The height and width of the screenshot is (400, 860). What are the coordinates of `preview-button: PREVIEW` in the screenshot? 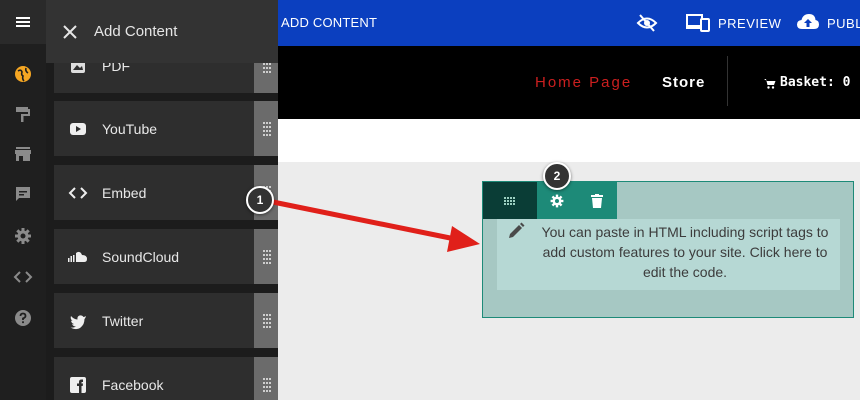 It's located at (749, 23).